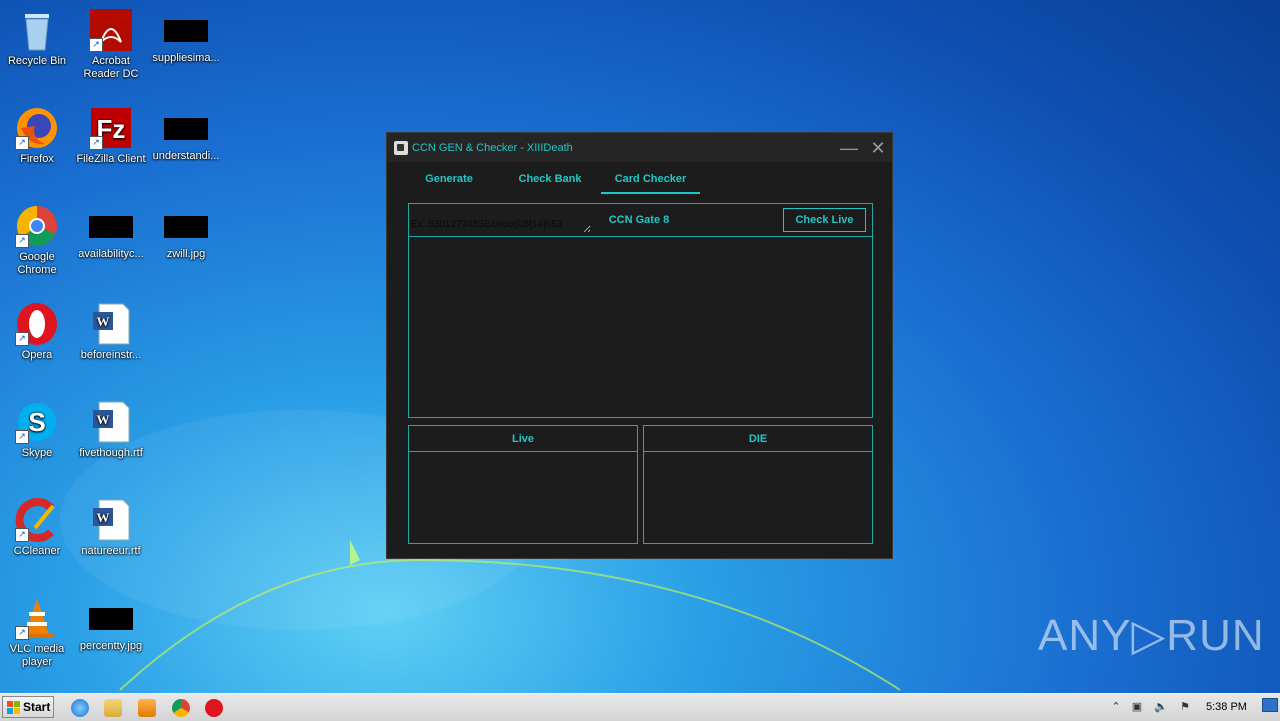  What do you see at coordinates (214, 708) in the screenshot?
I see `opera-taskbar-icon` at bounding box center [214, 708].